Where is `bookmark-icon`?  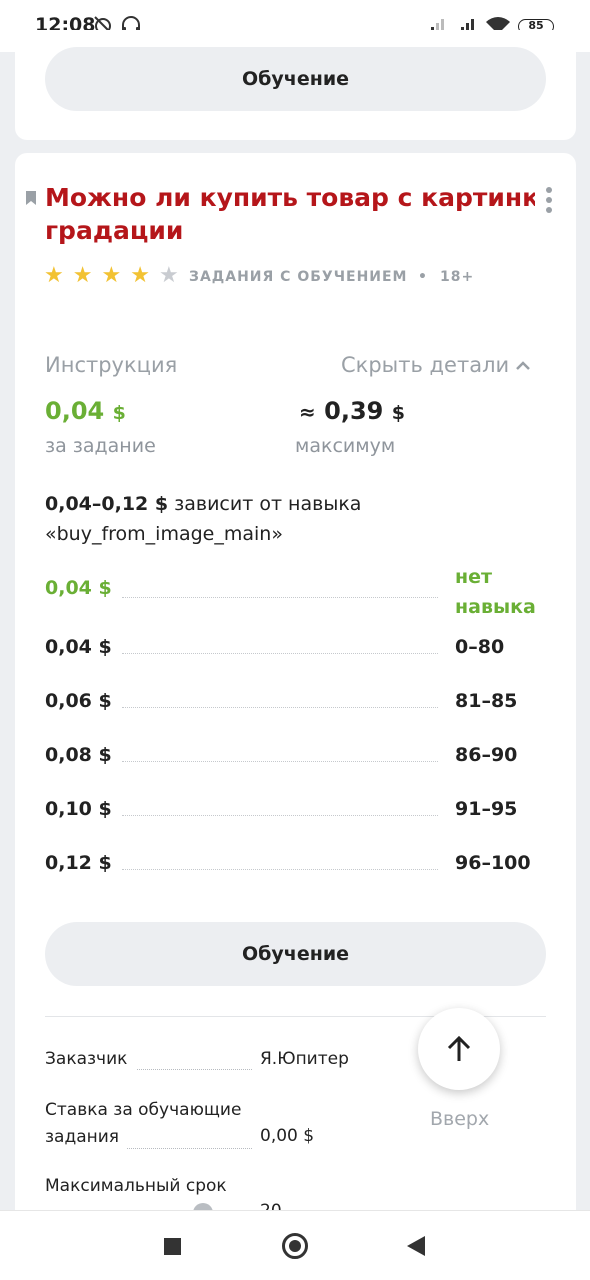
bookmark-icon is located at coordinates (31, 198).